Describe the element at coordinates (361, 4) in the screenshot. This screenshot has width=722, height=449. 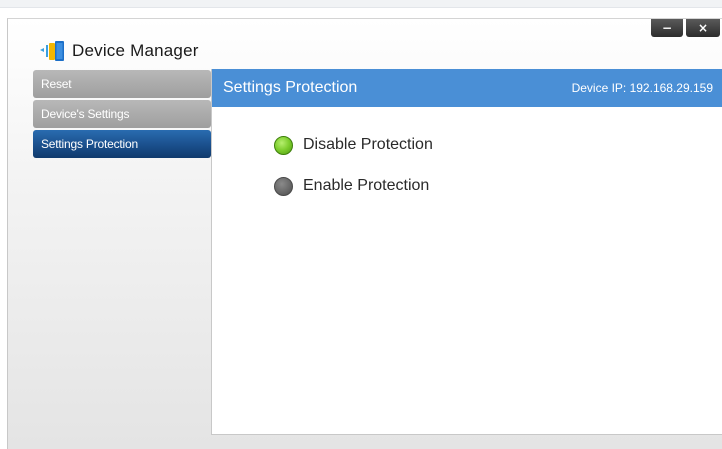
I see `background-strip` at that location.